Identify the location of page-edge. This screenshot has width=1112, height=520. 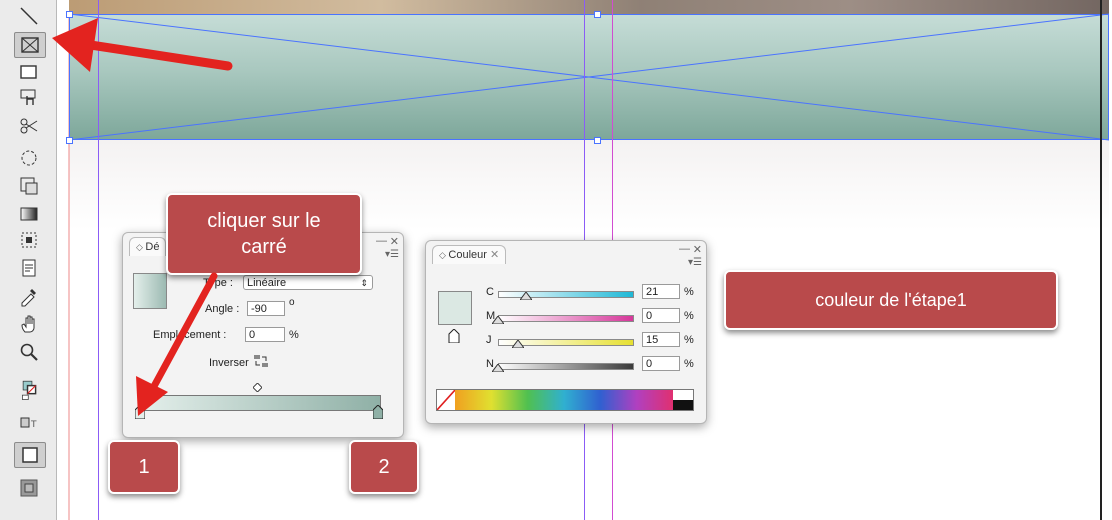
(1101, 260).